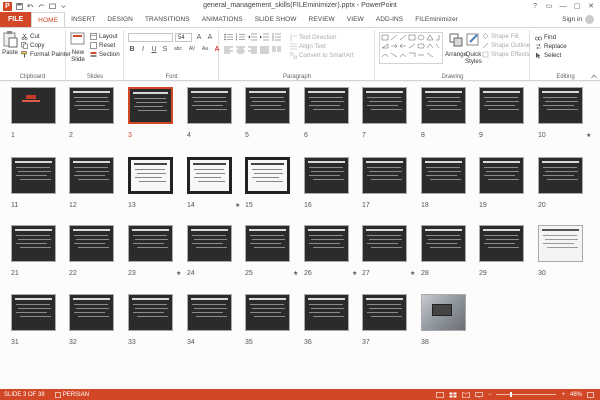  What do you see at coordinates (563, 395) in the screenshot?
I see `zoom-in-button: +` at bounding box center [563, 395].